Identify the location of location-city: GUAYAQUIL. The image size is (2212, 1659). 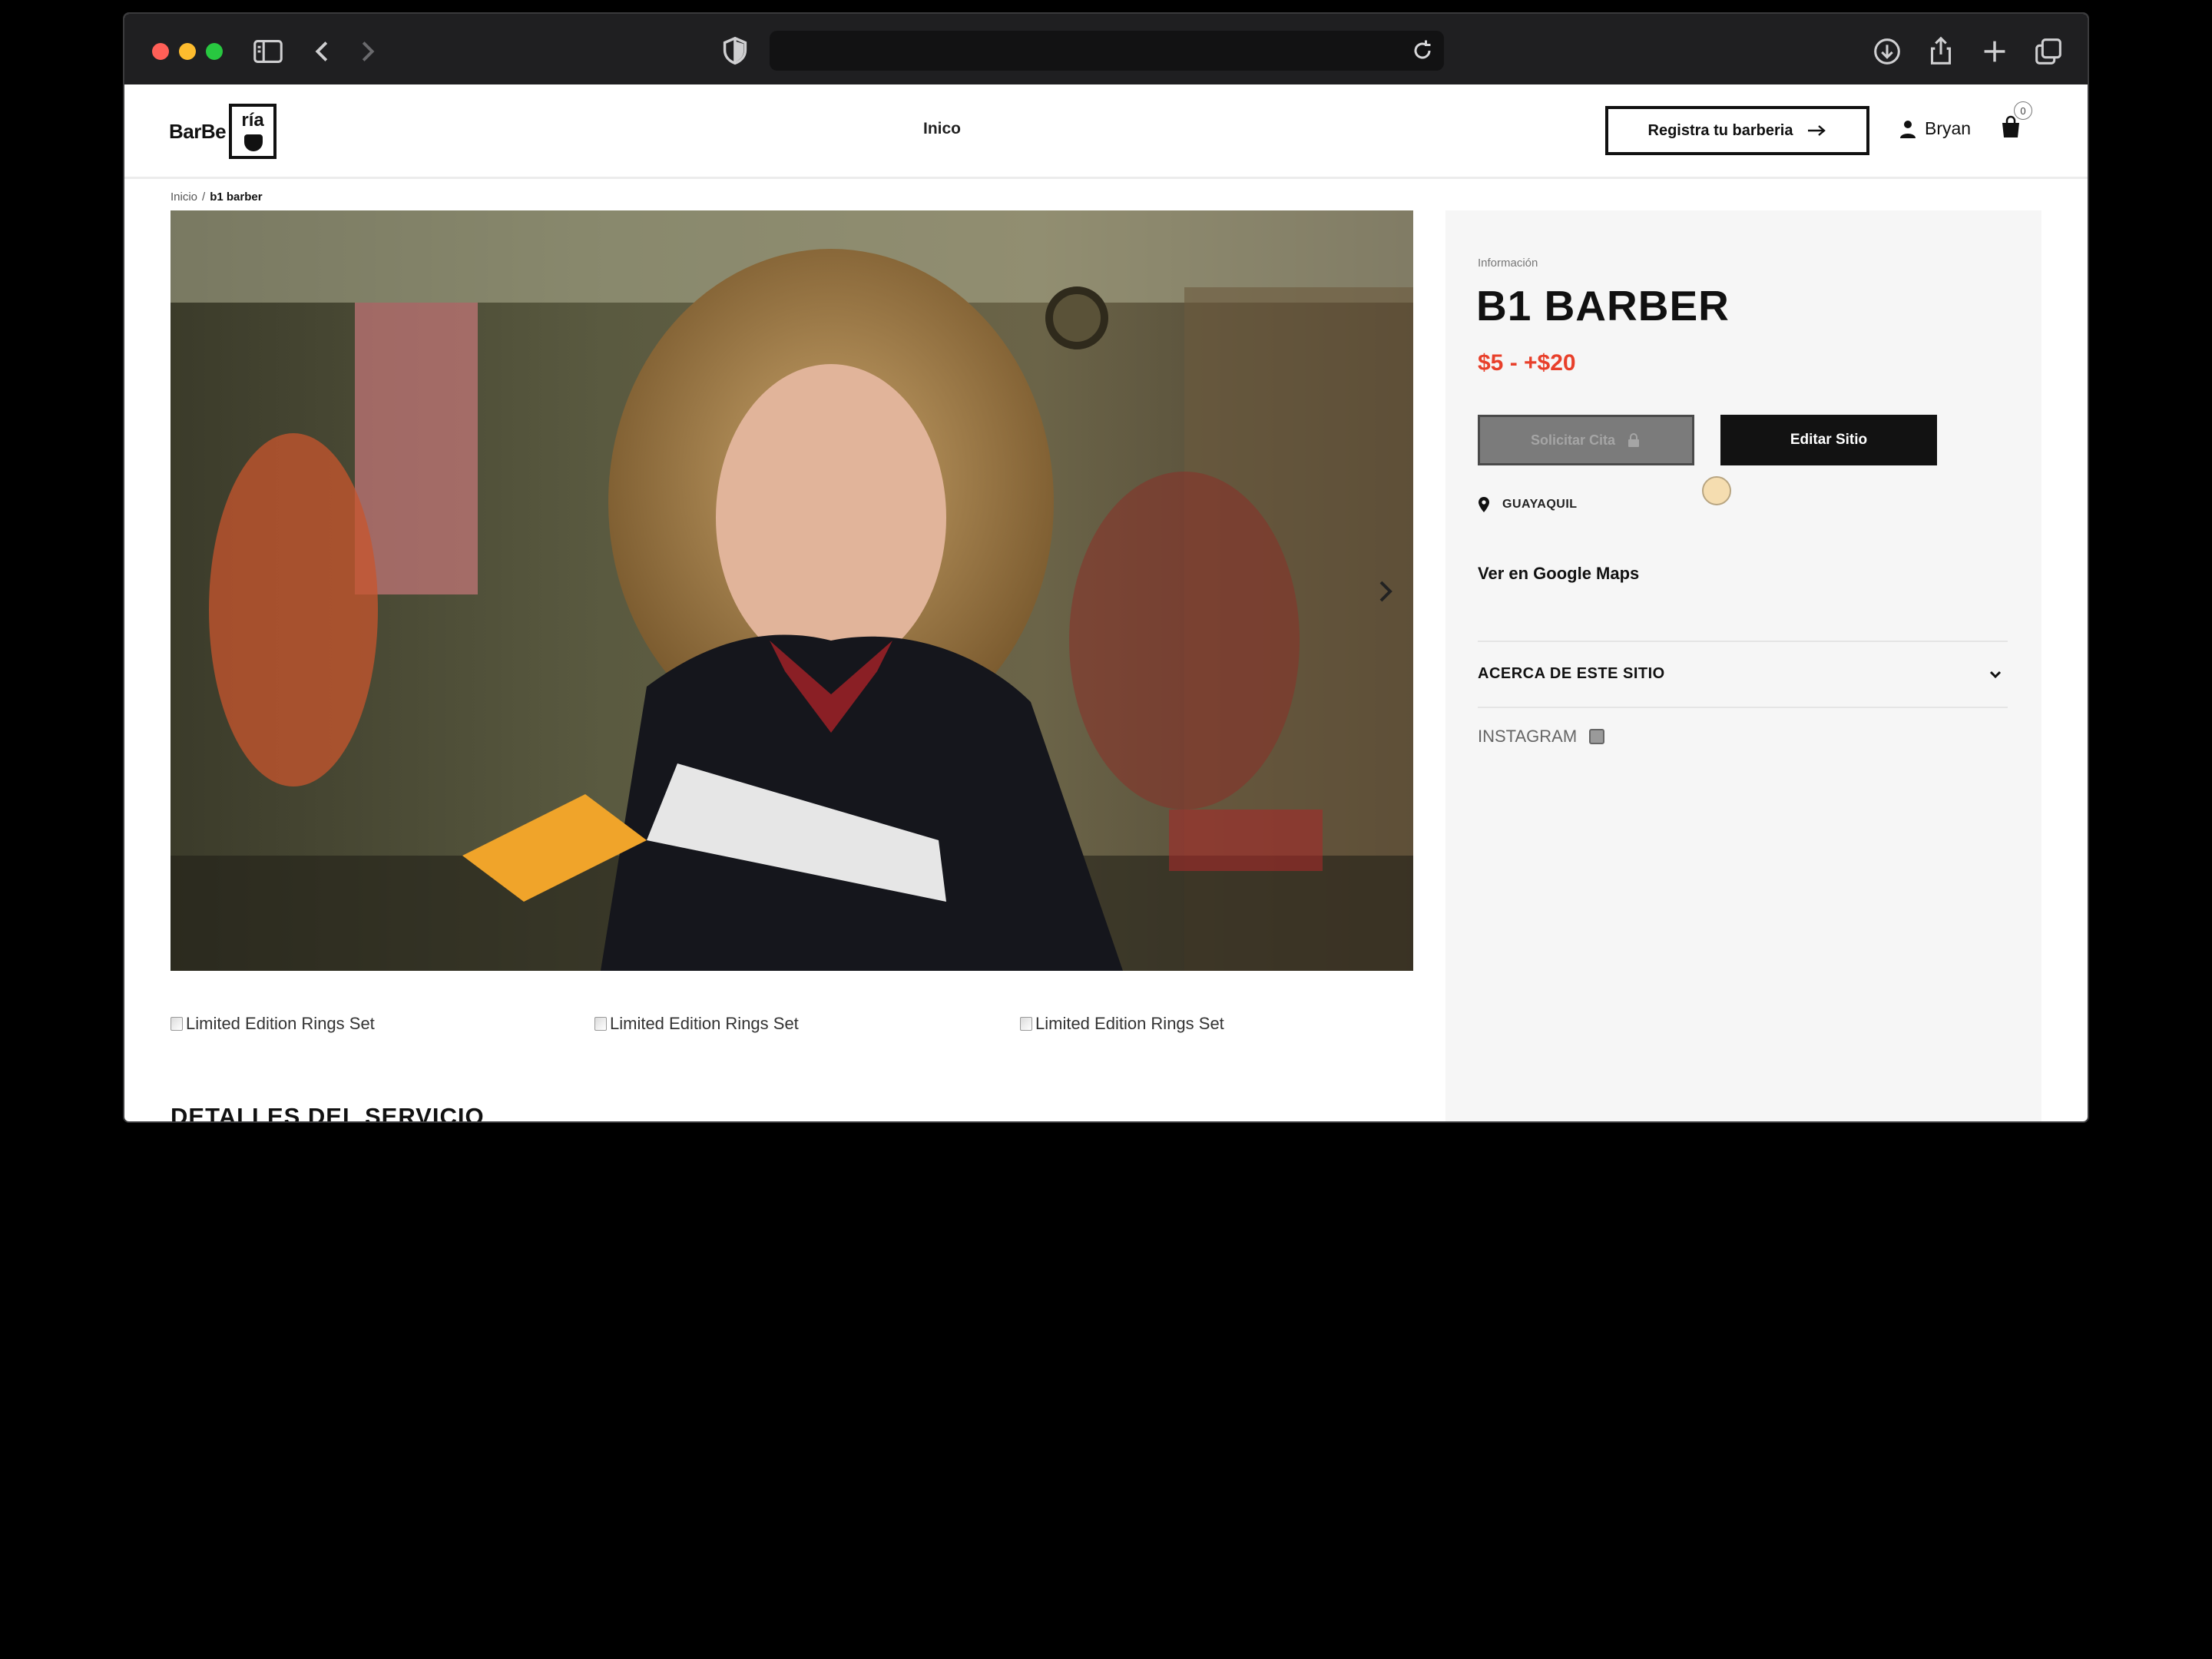
(1540, 505).